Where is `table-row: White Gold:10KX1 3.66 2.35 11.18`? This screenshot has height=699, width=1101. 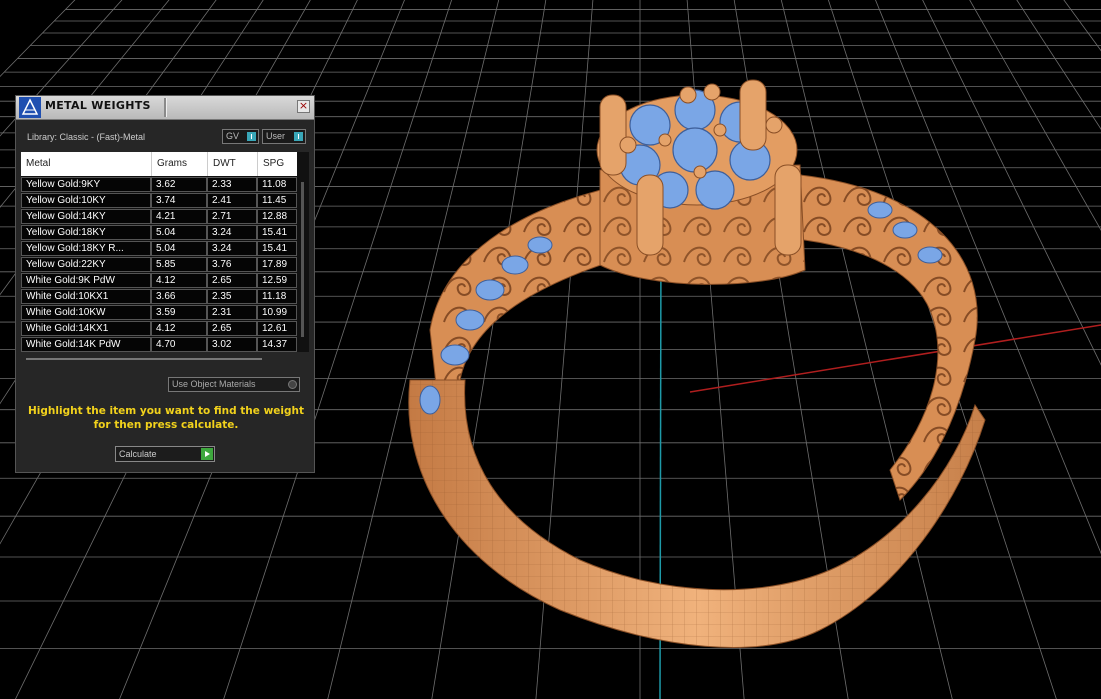
table-row: White Gold:10KX1 3.66 2.35 11.18 is located at coordinates (159, 297).